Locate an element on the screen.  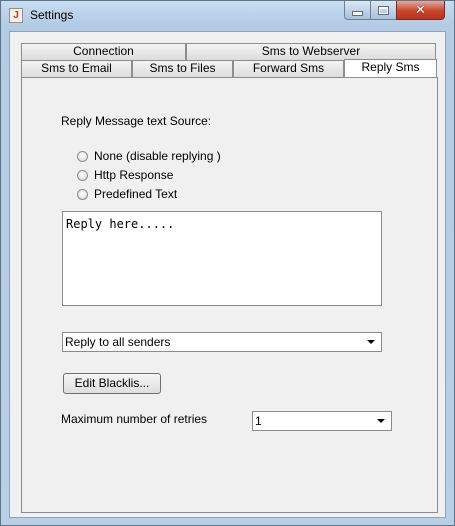
maximize-icon is located at coordinates (383, 10).